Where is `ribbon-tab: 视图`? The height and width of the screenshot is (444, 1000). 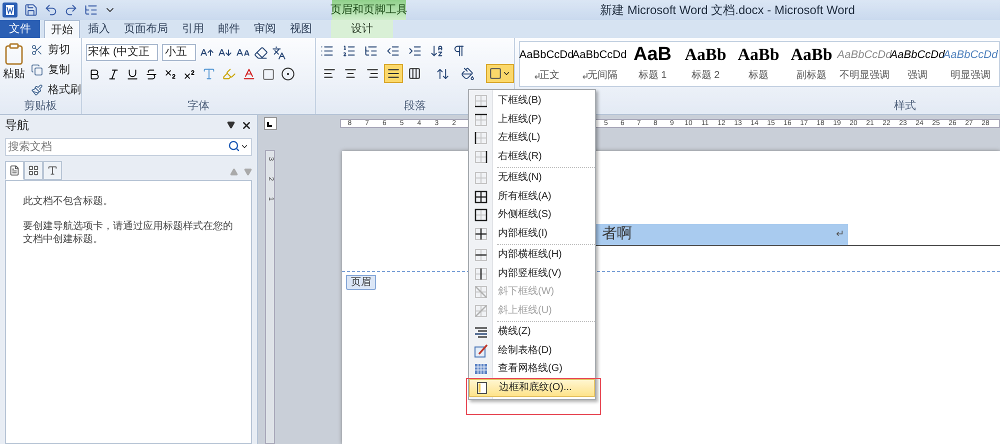 ribbon-tab: 视图 is located at coordinates (301, 29).